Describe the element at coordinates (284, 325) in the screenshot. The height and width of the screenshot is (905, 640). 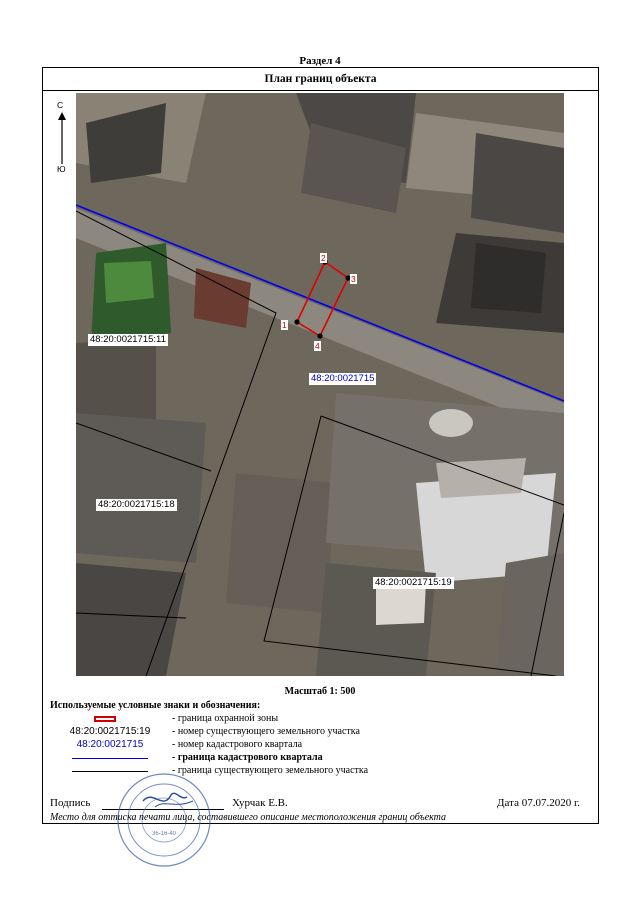
I see `point-label-1: 1` at that location.